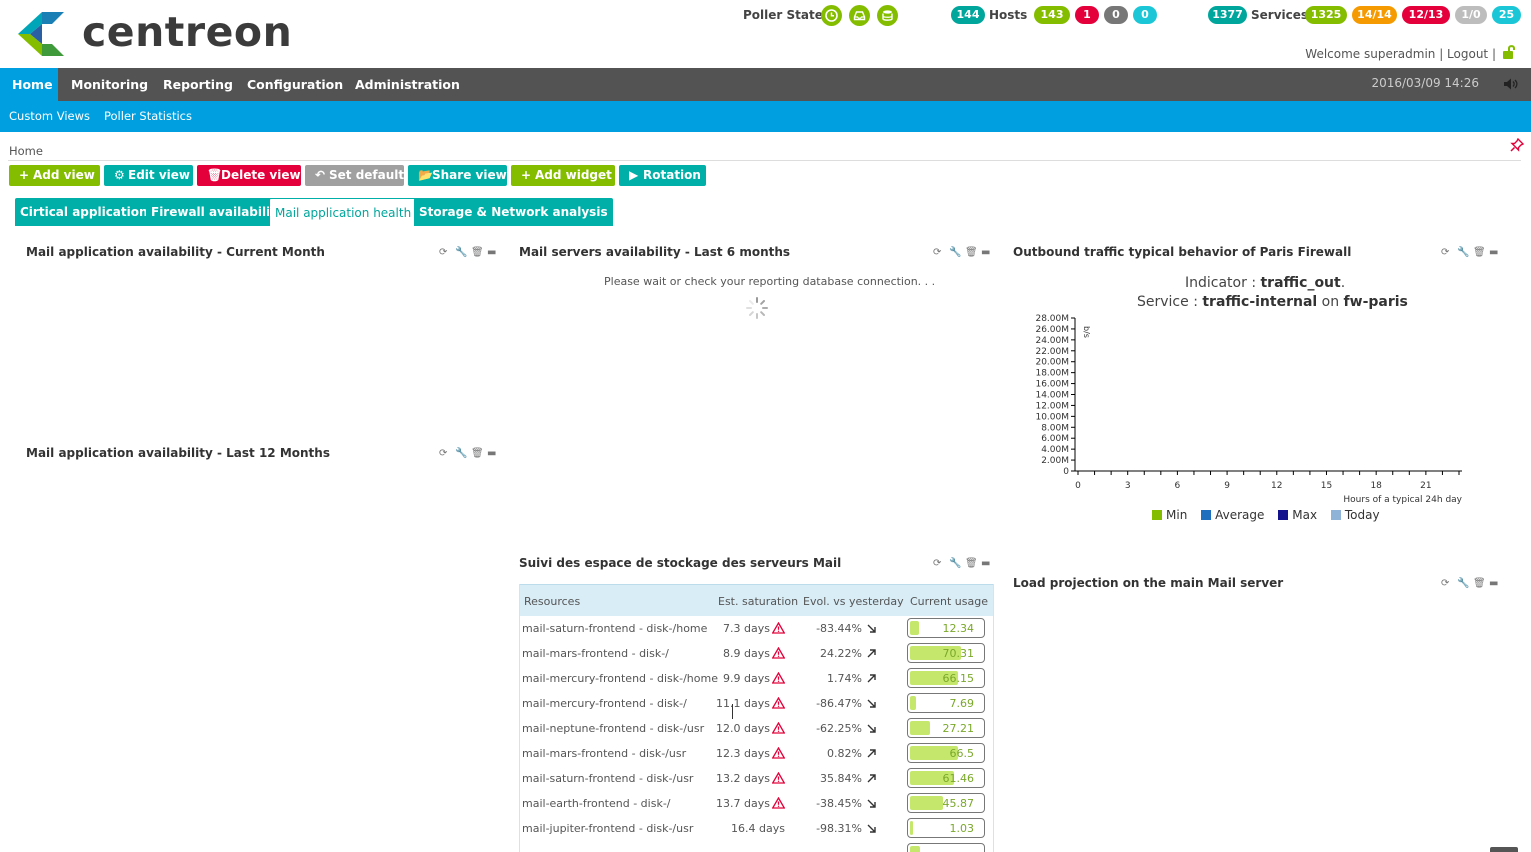 Image resolution: width=1531 pixels, height=852 pixels. What do you see at coordinates (1400, 54) in the screenshot?
I see `welcome-logout-link: Welcome superadmin | Logout |` at bounding box center [1400, 54].